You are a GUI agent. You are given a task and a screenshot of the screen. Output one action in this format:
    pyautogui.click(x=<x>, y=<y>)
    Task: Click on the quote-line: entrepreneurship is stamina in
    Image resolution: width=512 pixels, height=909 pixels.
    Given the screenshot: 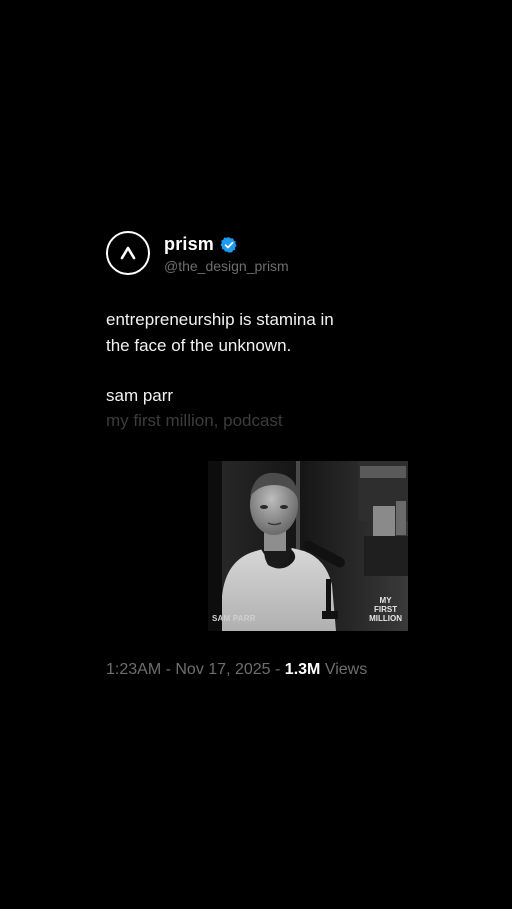 What is the action you would take?
    pyautogui.click(x=220, y=319)
    